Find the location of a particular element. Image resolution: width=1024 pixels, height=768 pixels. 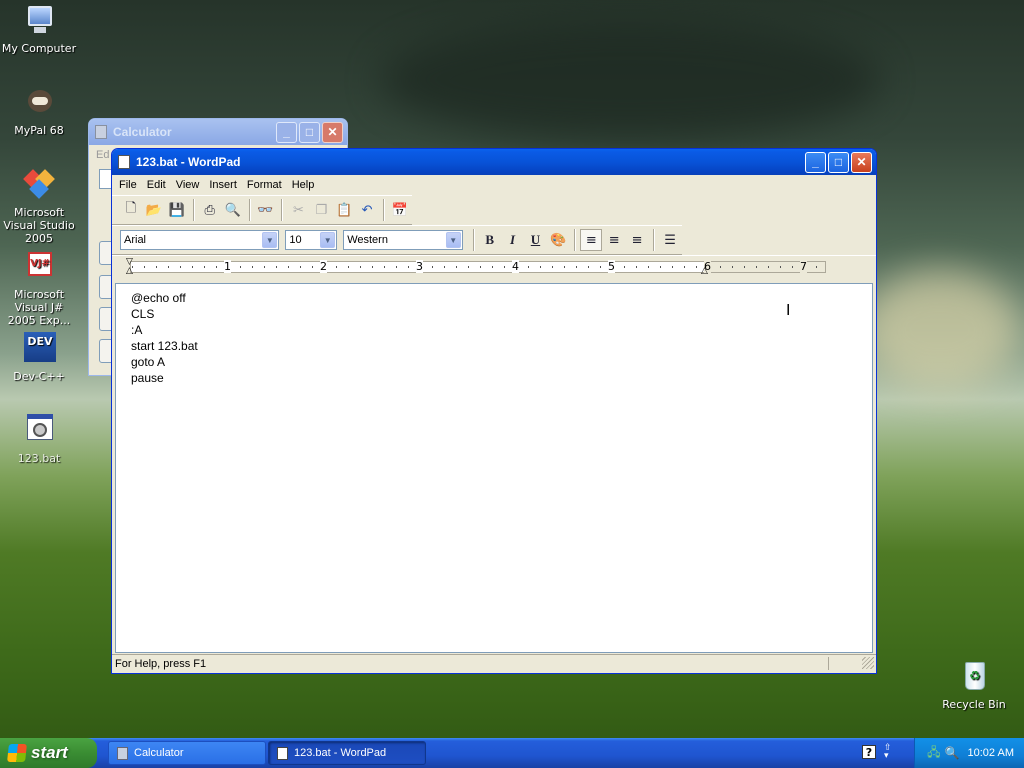

visual-j-icon: VJ# is located at coordinates (39, 267).